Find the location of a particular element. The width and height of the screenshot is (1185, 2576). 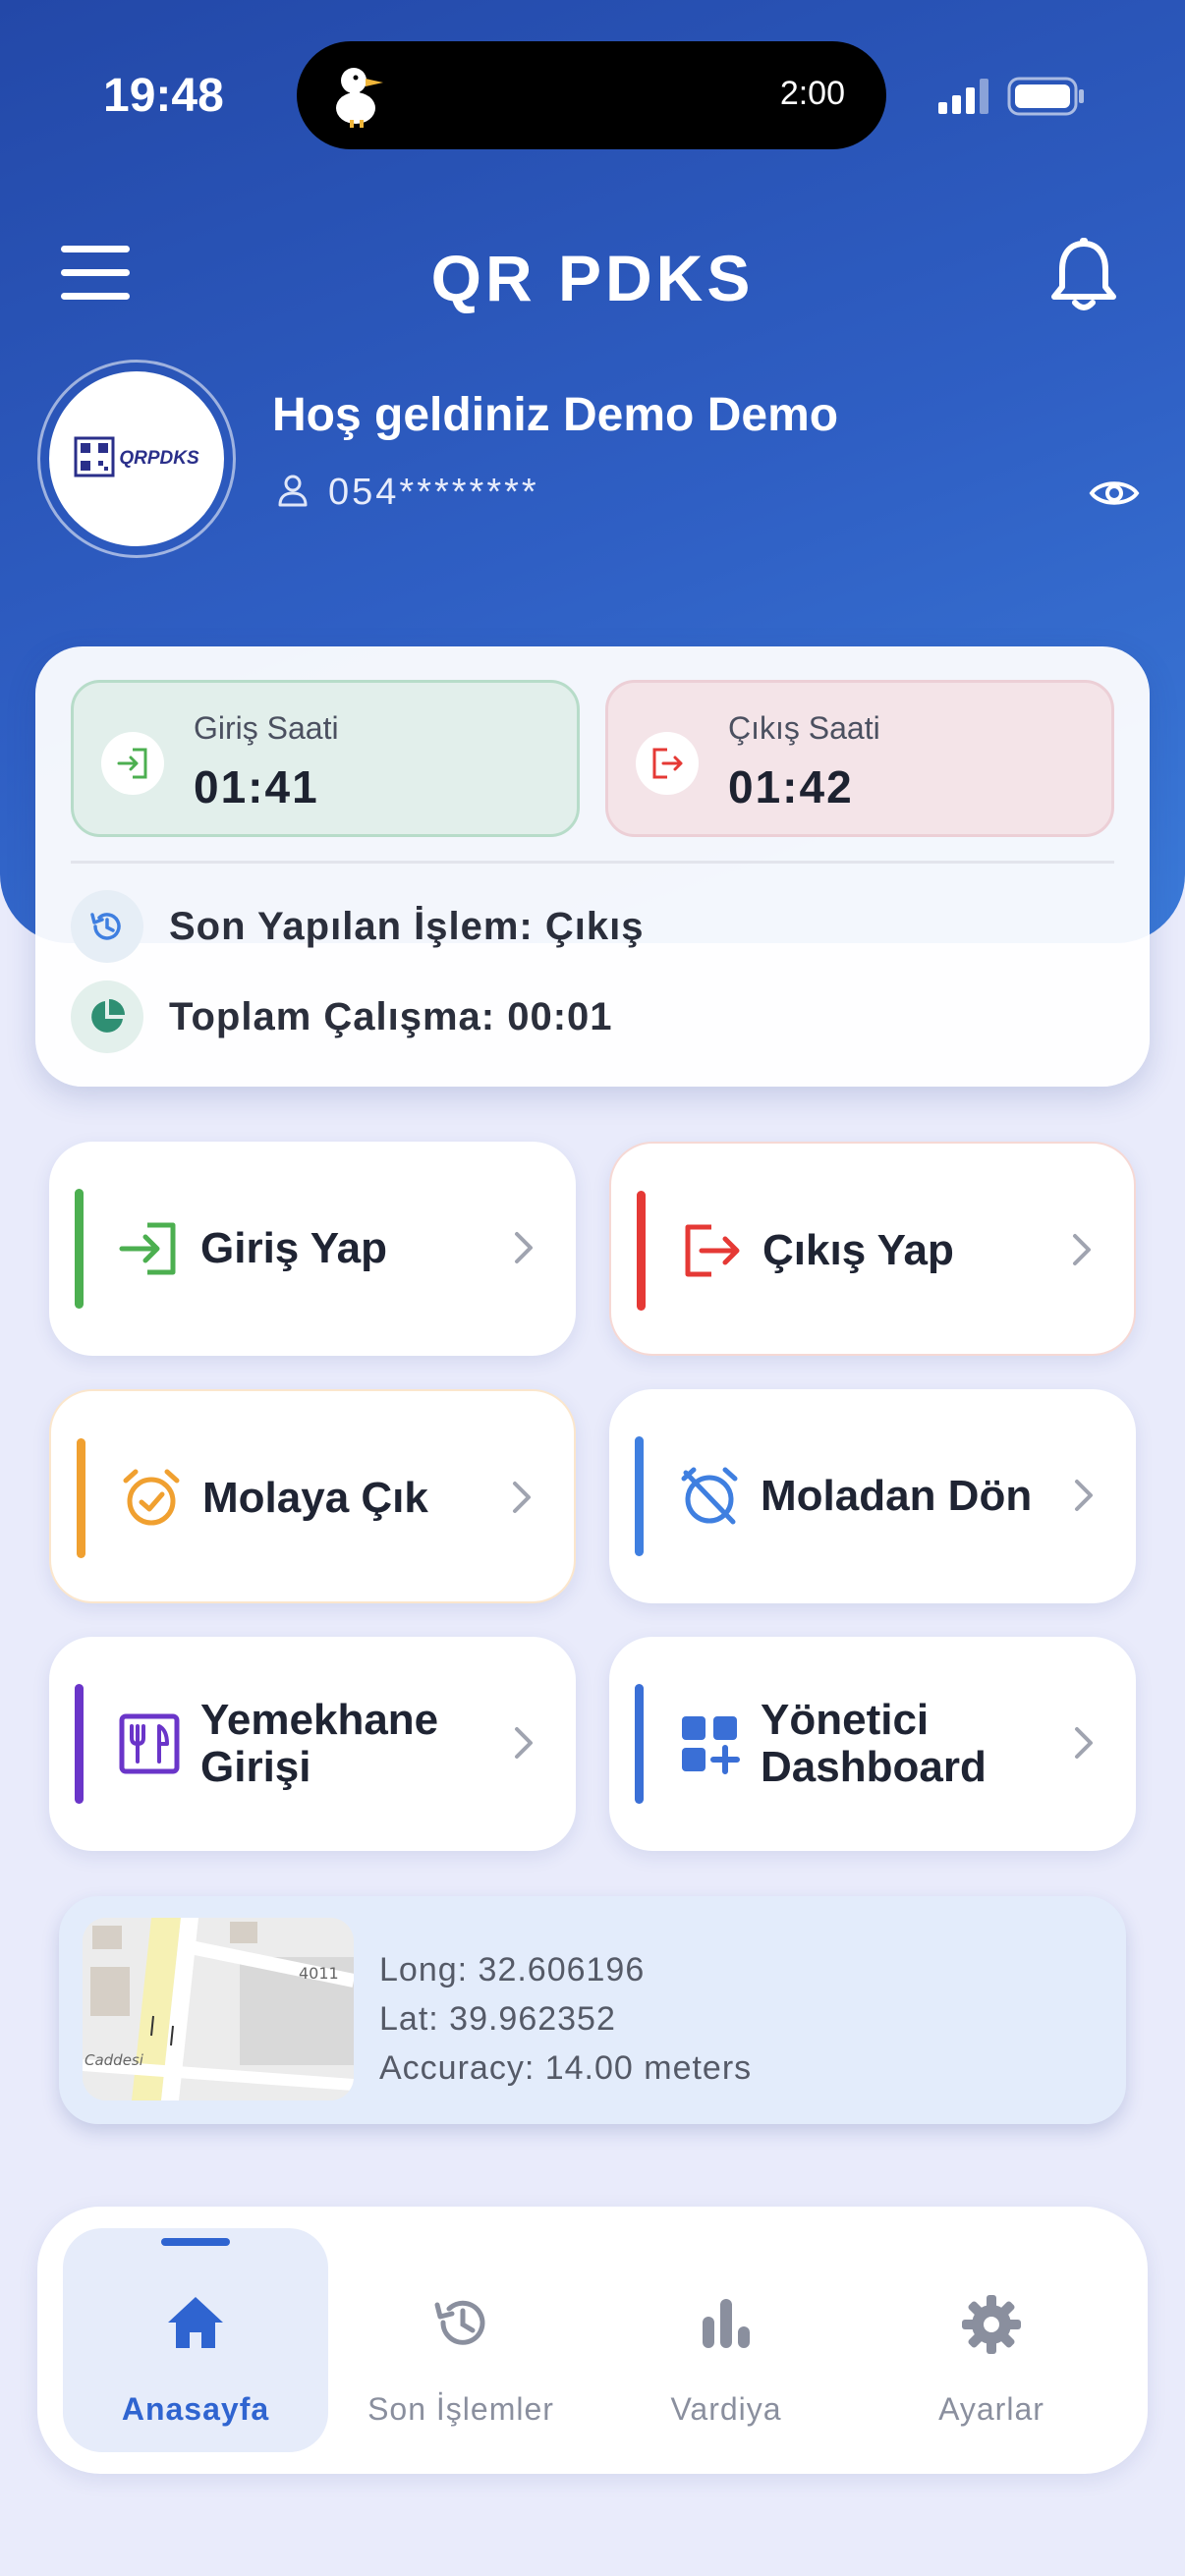

total-work-row: Toplam Çalışma: 00:01 is located at coordinates (342, 1016).